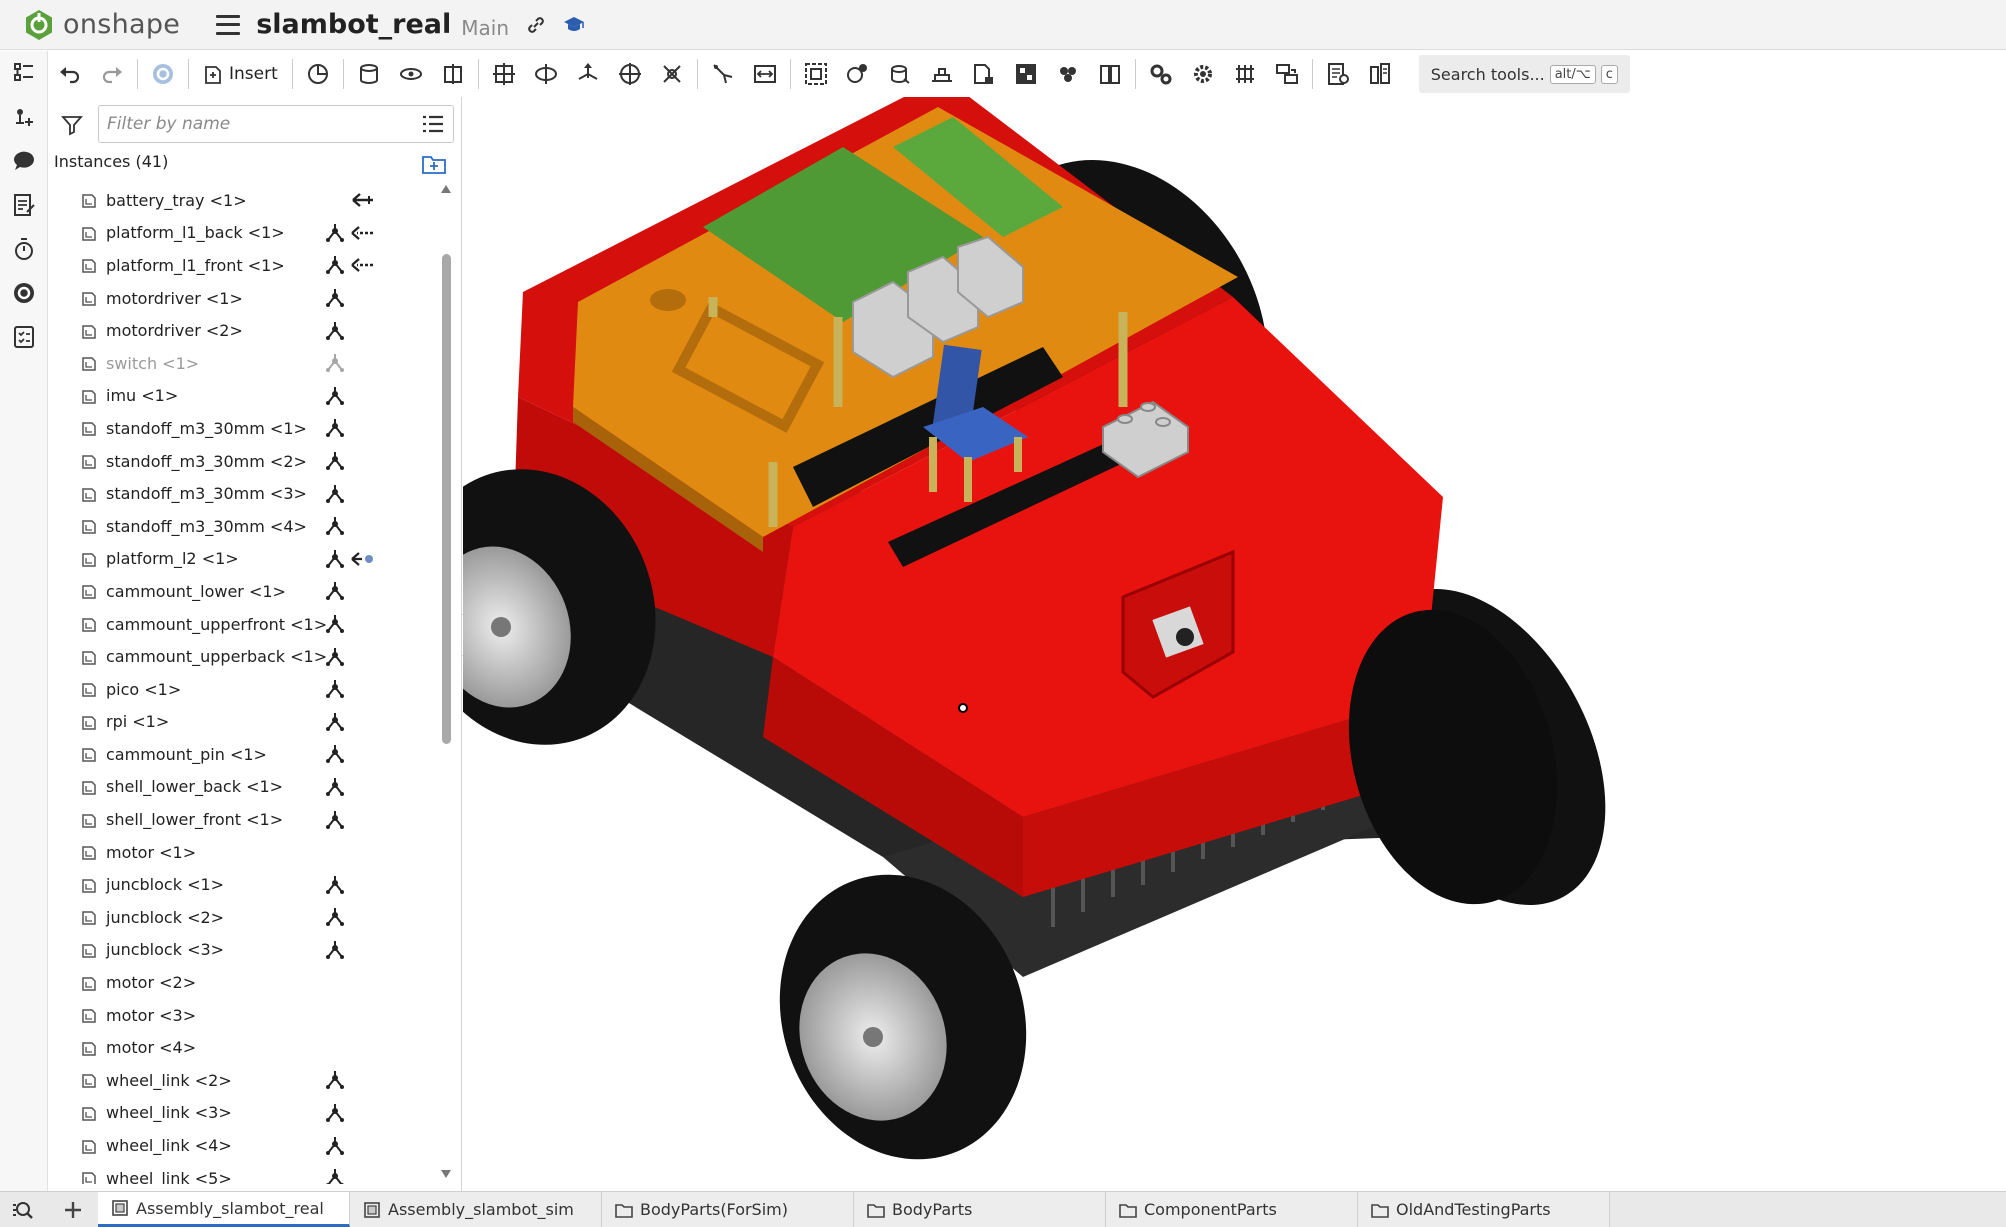 This screenshot has width=2006, height=1227. What do you see at coordinates (1110, 74) in the screenshot?
I see `mechanical-drawing-button` at bounding box center [1110, 74].